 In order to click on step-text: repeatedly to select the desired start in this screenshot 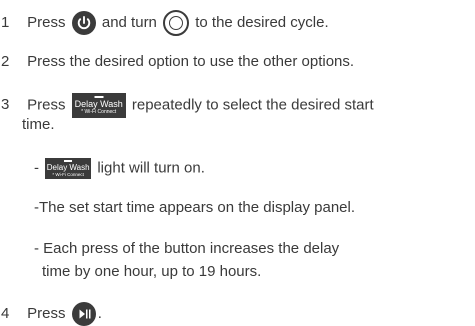, I will do `click(252, 105)`.